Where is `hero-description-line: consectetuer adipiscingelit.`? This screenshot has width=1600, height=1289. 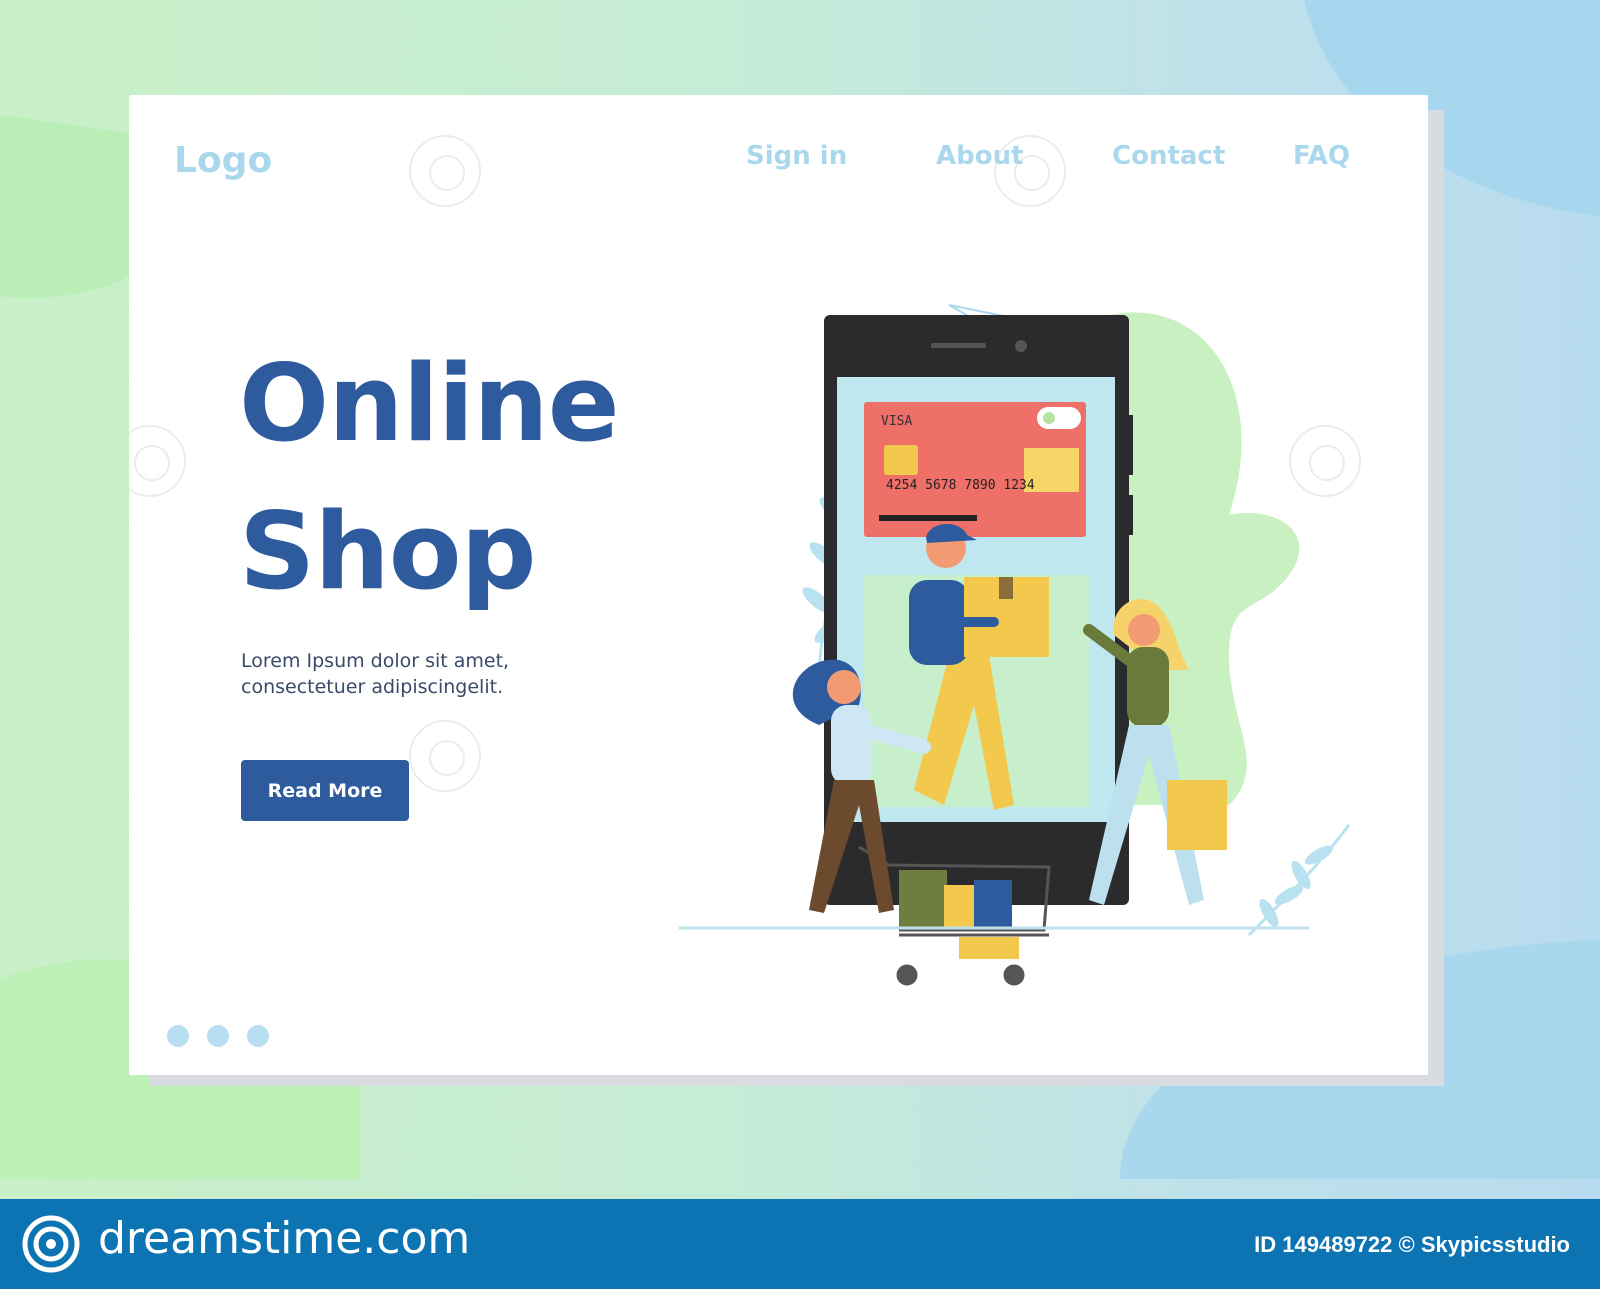 hero-description-line: consectetuer adipiscingelit. is located at coordinates (372, 687).